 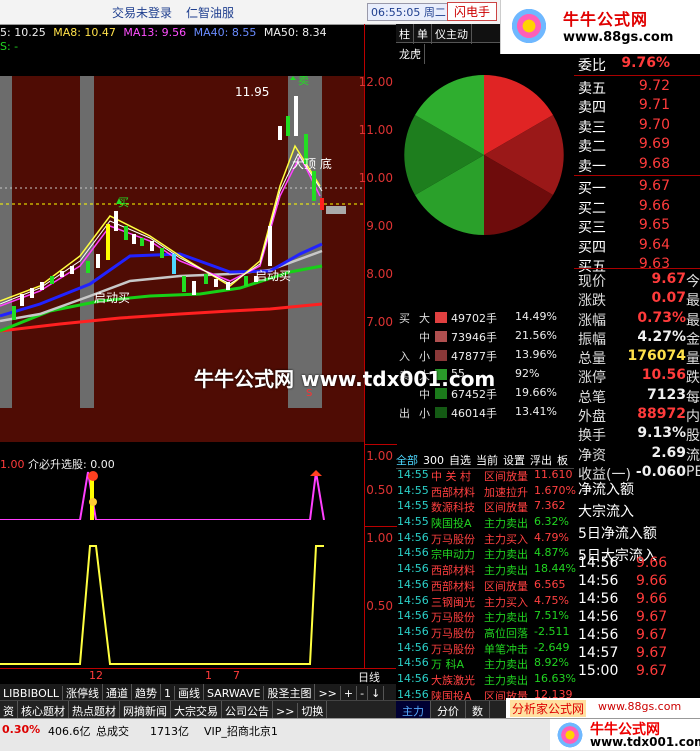 What do you see at coordinates (182, 495) in the screenshot?
I see `indicator1-chart` at bounding box center [182, 495].